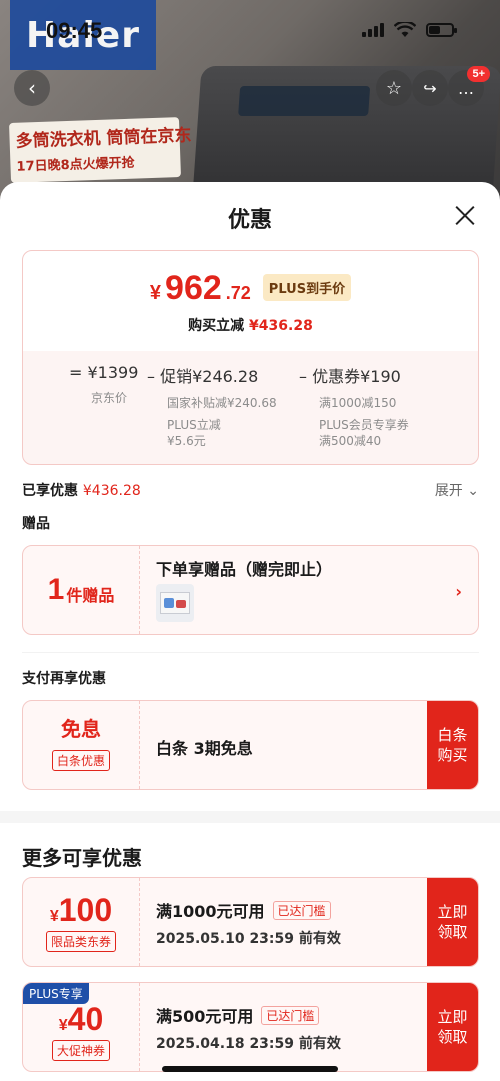  I want to click on claim-coupon-2-label: 立即 领取, so click(452, 1027).